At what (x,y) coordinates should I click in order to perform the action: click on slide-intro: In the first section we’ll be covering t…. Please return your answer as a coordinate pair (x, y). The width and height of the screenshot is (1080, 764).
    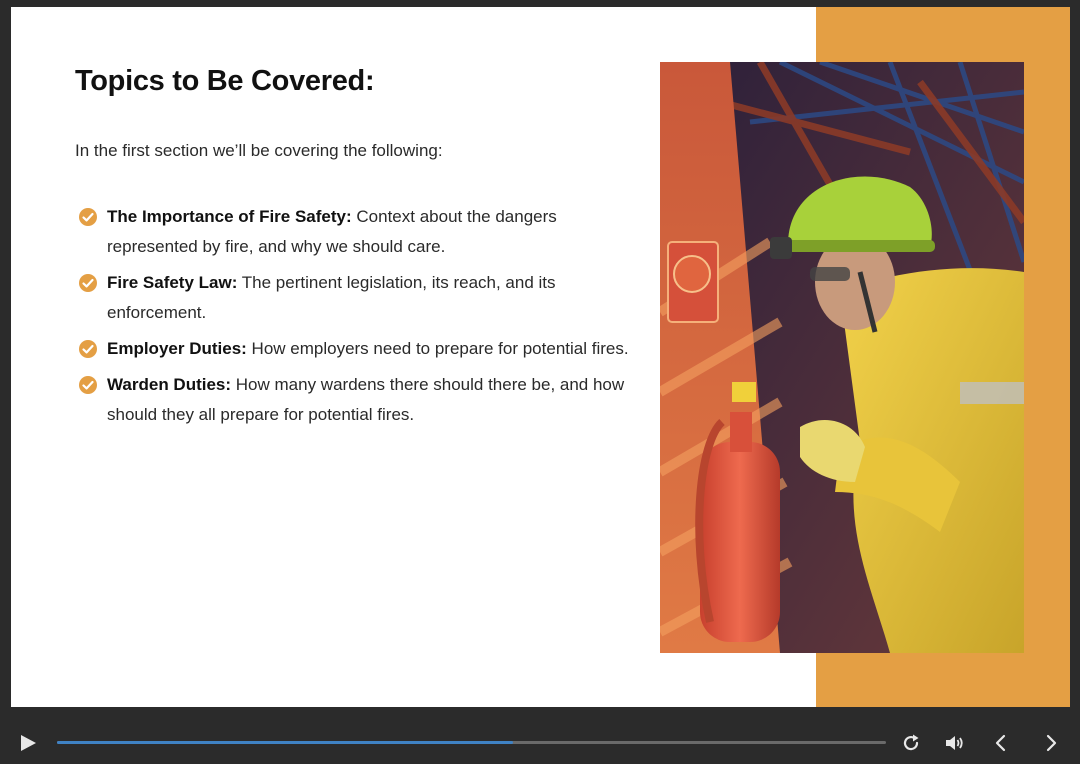
    Looking at the image, I should click on (259, 150).